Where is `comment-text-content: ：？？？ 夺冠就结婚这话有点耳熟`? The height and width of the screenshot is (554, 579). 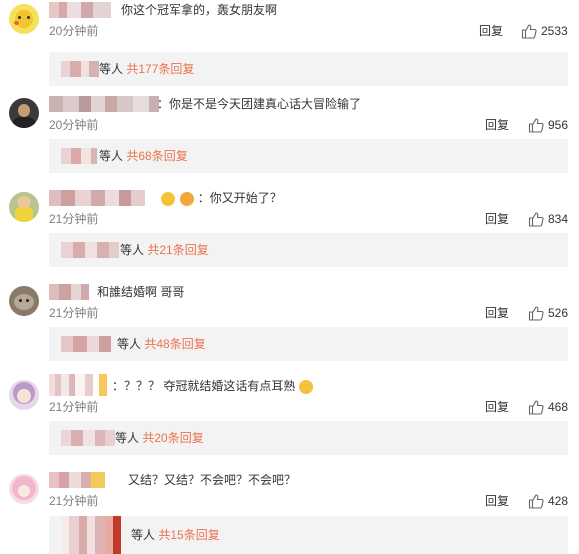 comment-text-content: ：？？？ 夺冠就结婚这话有点耳熟 is located at coordinates (204, 386).